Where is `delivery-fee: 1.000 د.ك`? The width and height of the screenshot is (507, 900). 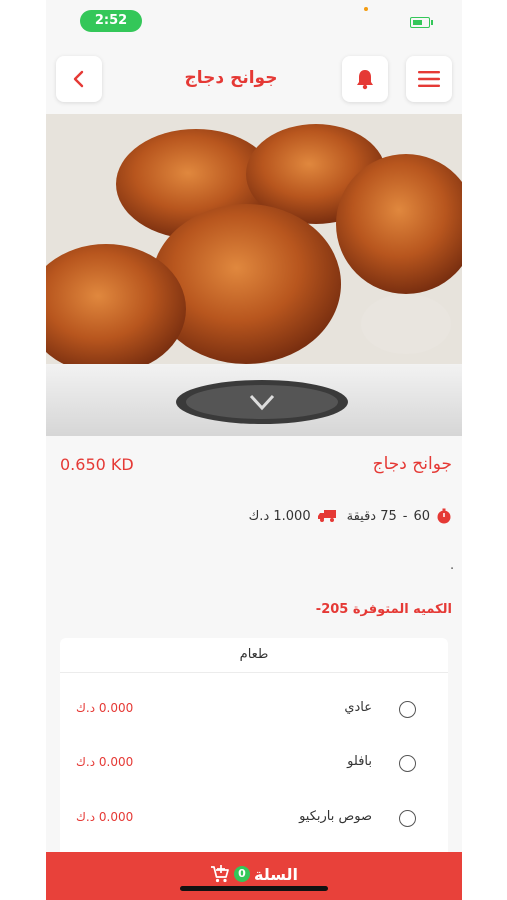
delivery-fee: 1.000 د.ك is located at coordinates (279, 516).